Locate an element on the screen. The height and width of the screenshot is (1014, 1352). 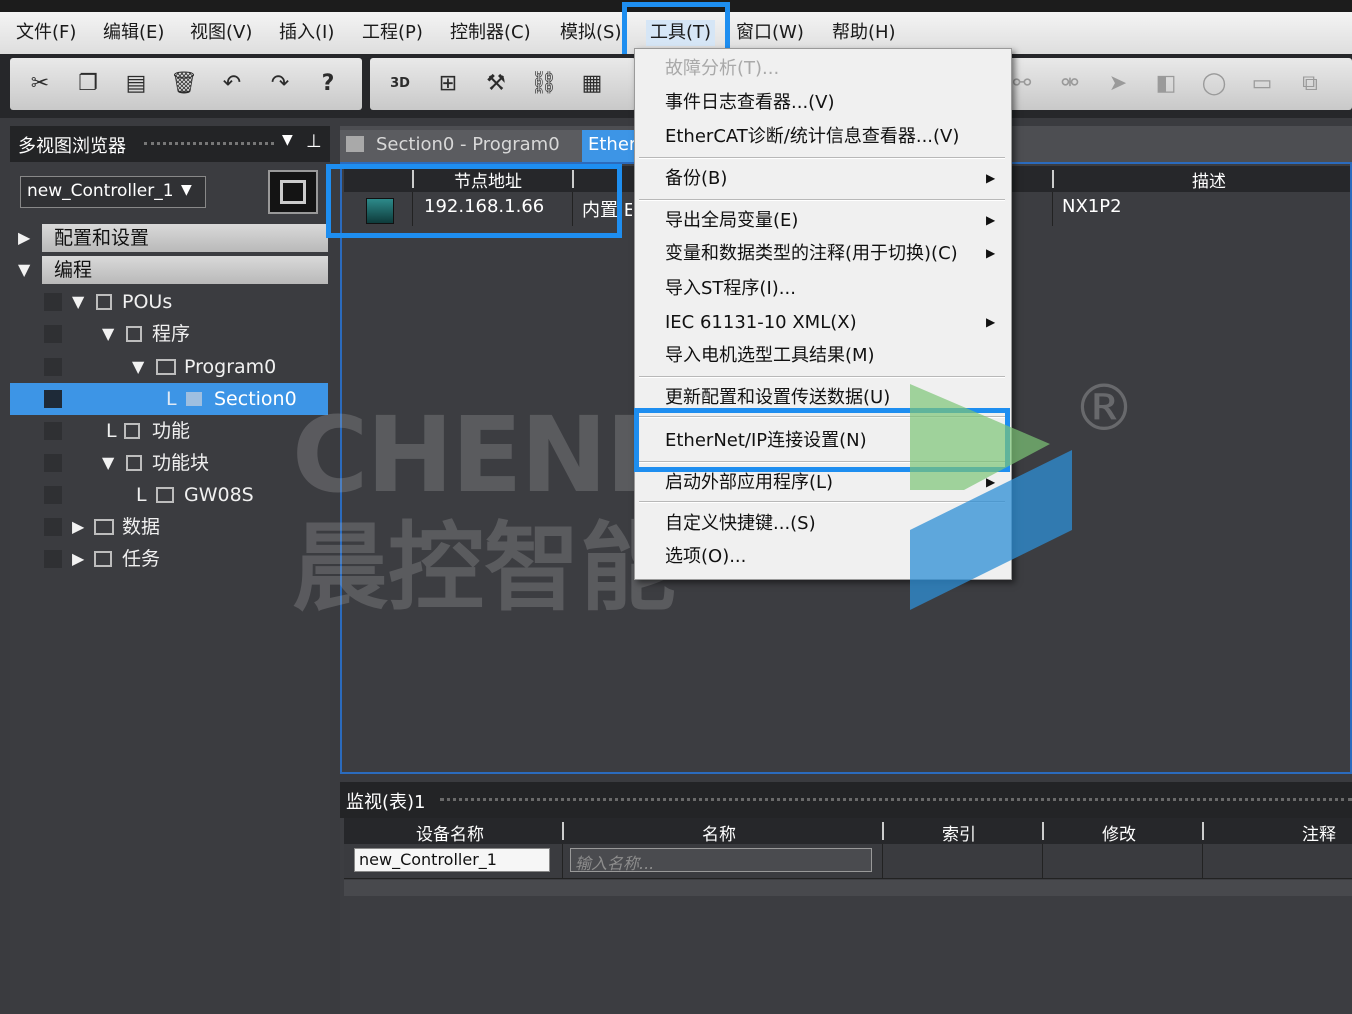
window-icon: ⧉ is located at coordinates (1310, 84).